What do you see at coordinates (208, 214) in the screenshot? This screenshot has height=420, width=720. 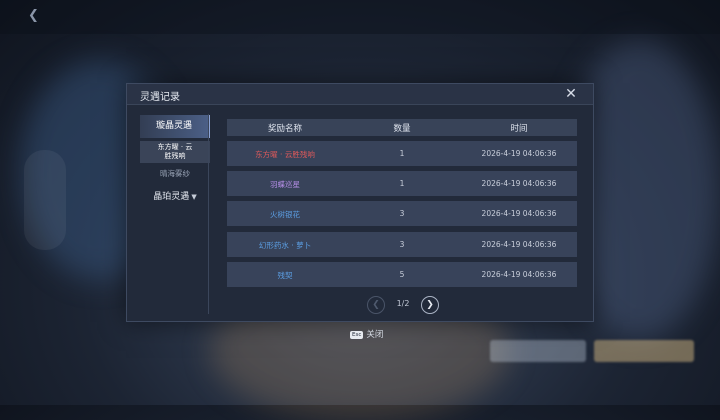 I see `sidebar-divider` at bounding box center [208, 214].